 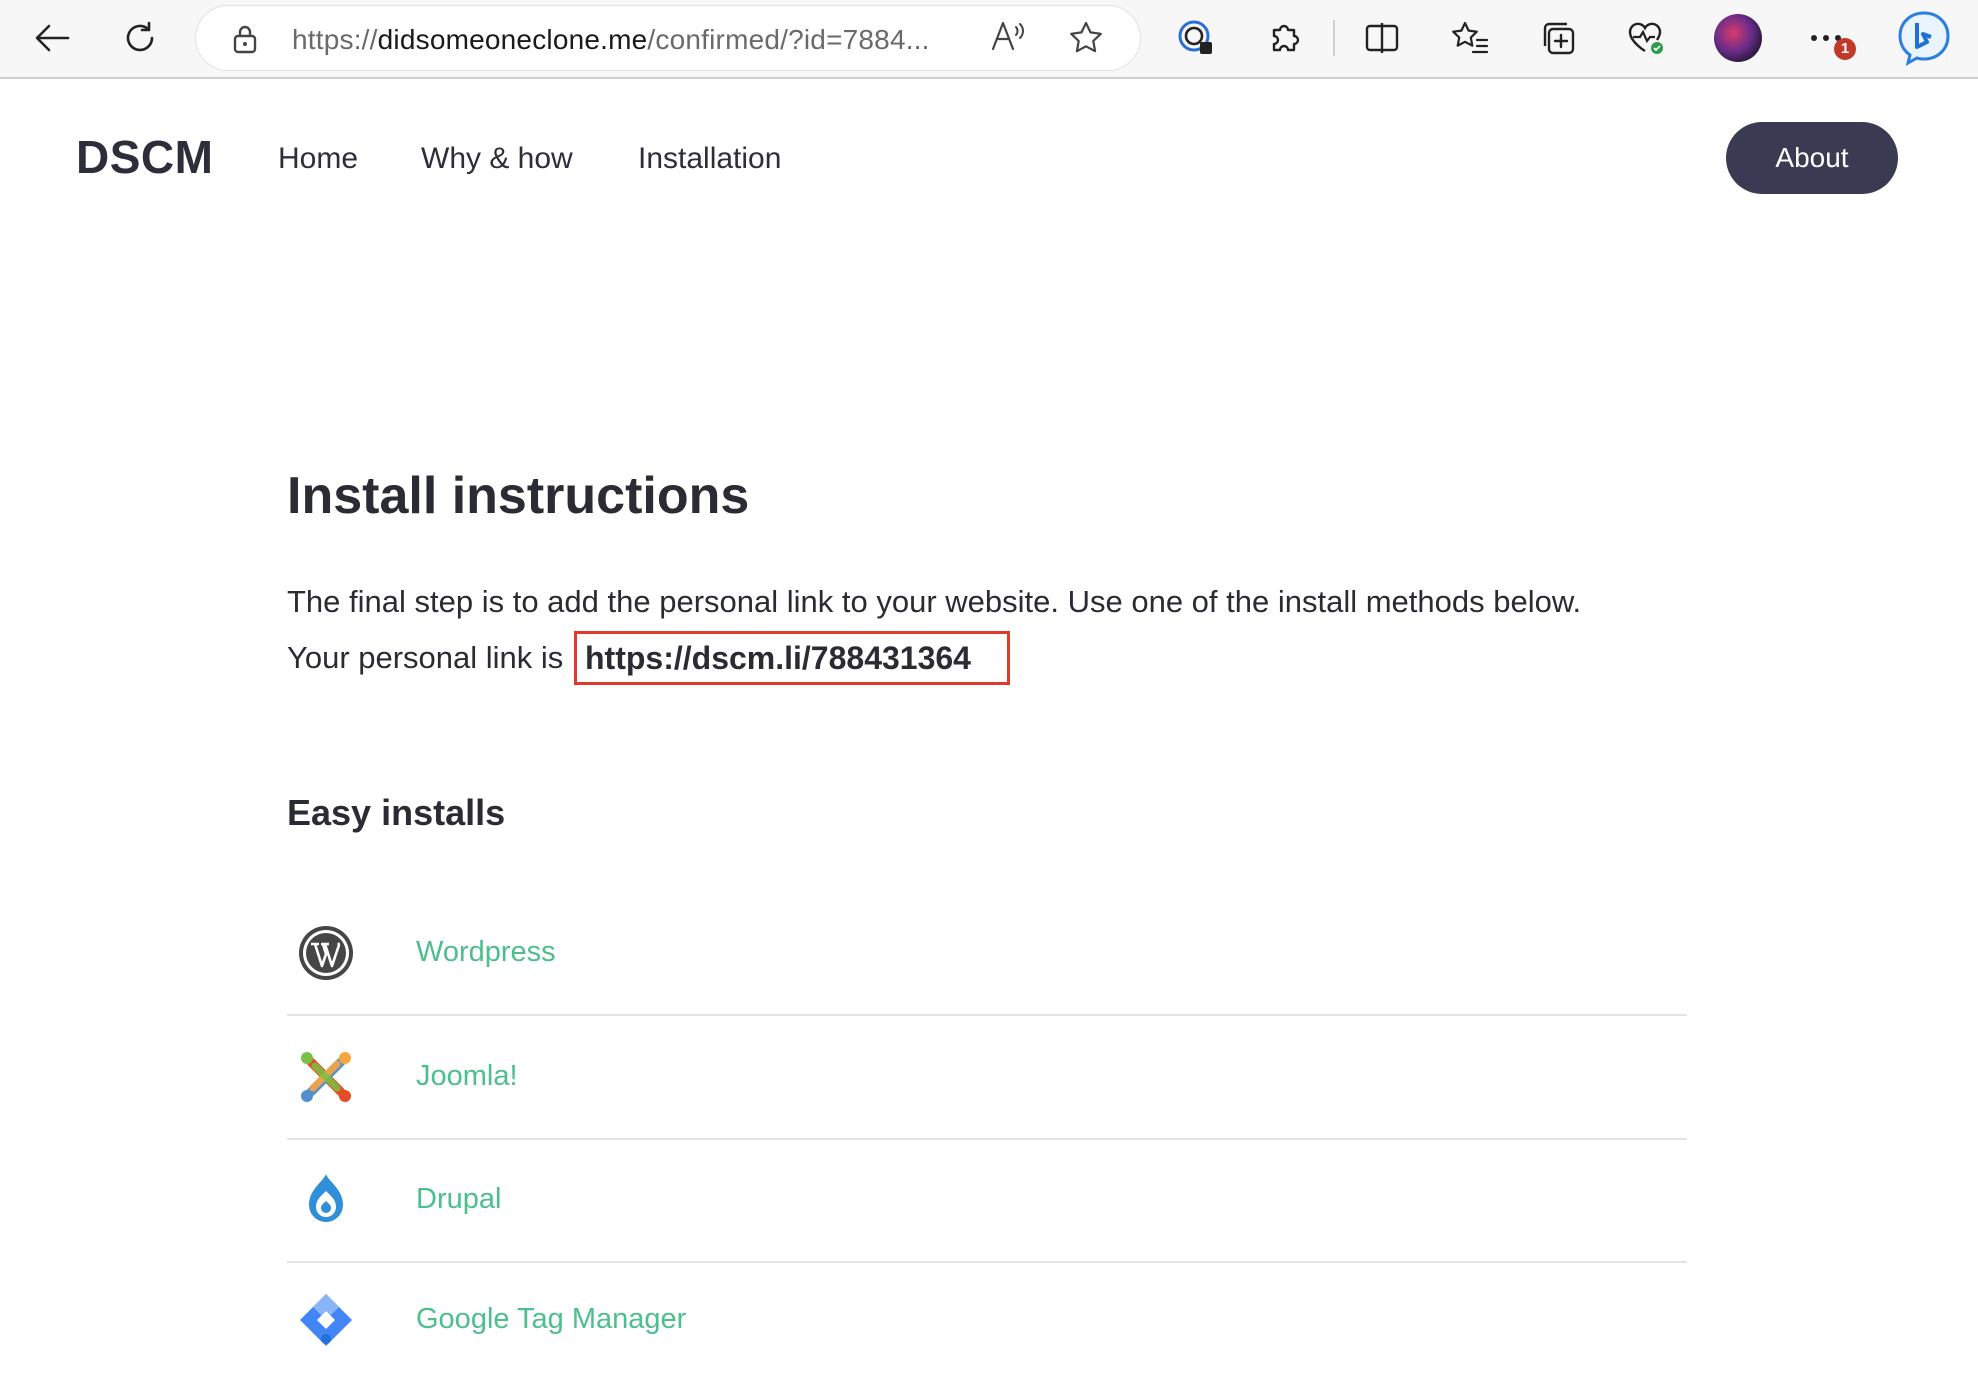 I want to click on nav-why-how: Why & how, so click(x=497, y=159).